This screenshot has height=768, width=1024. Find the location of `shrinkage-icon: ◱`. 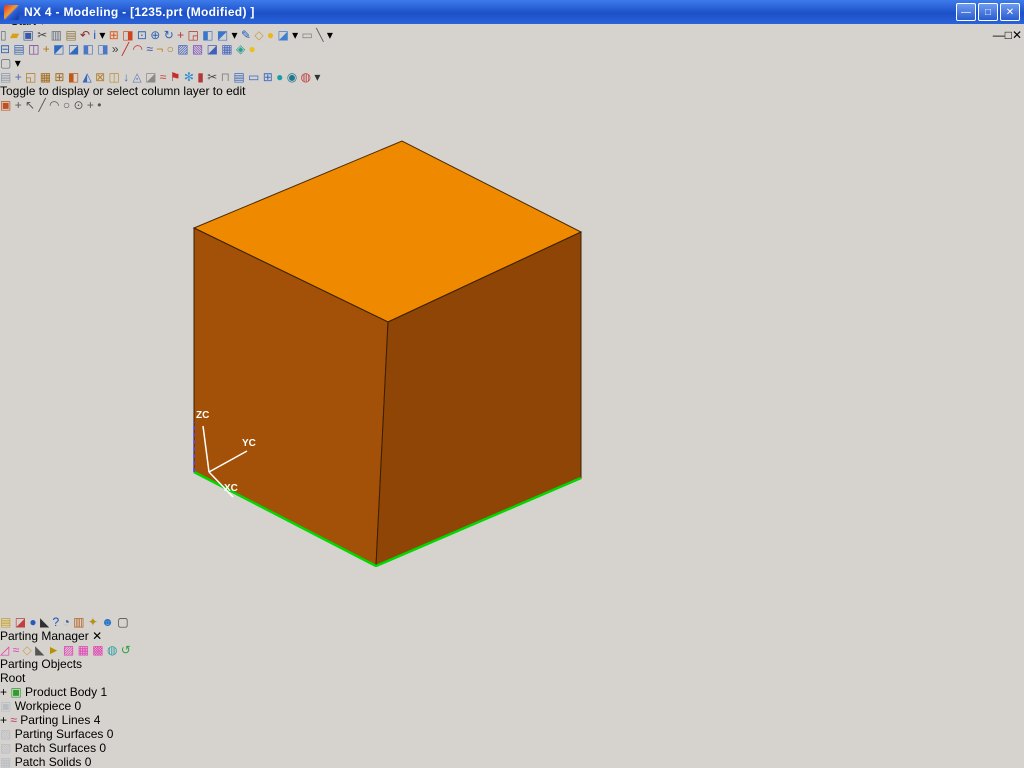

shrinkage-icon: ◱ is located at coordinates (32, 77).